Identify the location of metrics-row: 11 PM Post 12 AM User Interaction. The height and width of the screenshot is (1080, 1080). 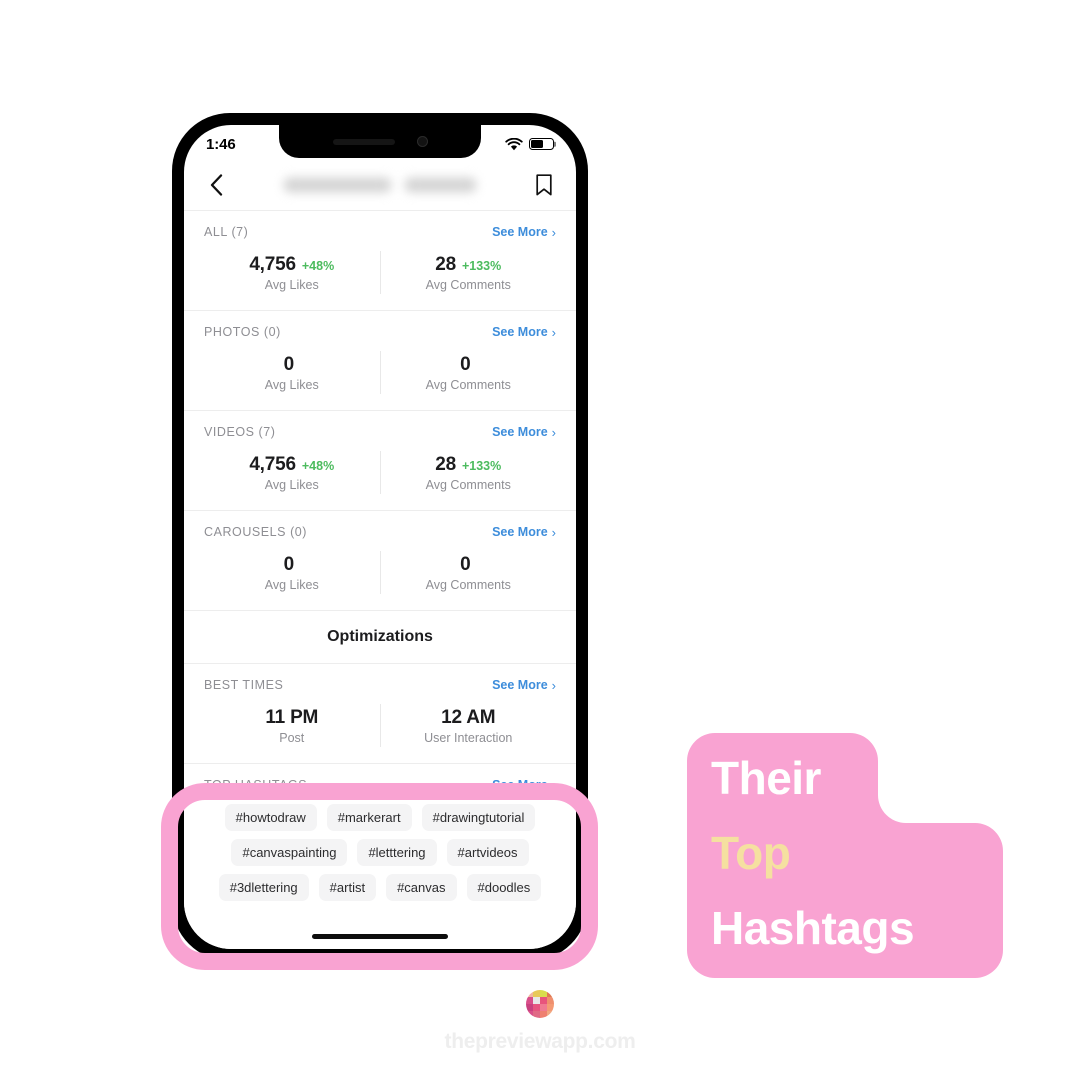
(380, 722).